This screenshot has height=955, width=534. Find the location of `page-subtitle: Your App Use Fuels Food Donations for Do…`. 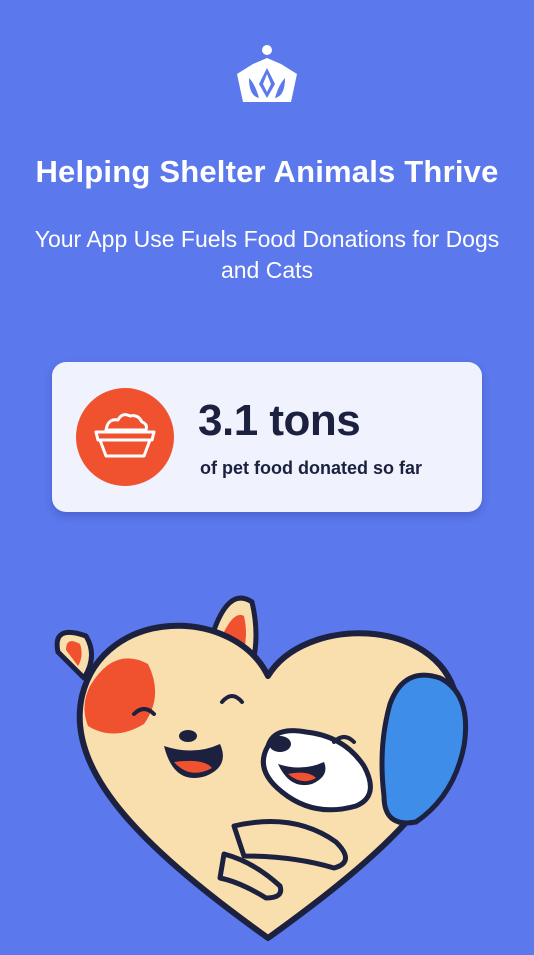

page-subtitle: Your App Use Fuels Food Donations for Do… is located at coordinates (267, 254).